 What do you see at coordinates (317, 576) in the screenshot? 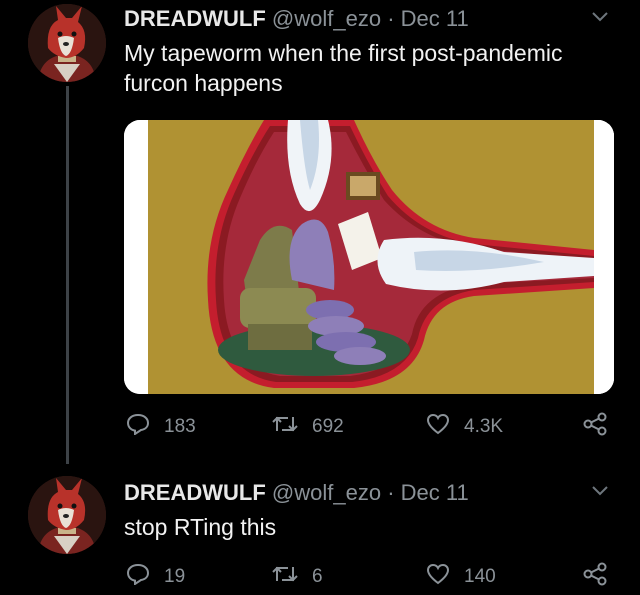
I see `retweet-count: 6` at bounding box center [317, 576].